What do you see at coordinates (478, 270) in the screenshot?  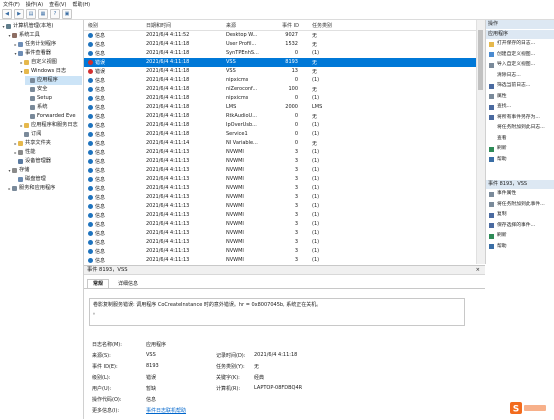 I see `close-icon: ×` at bounding box center [478, 270].